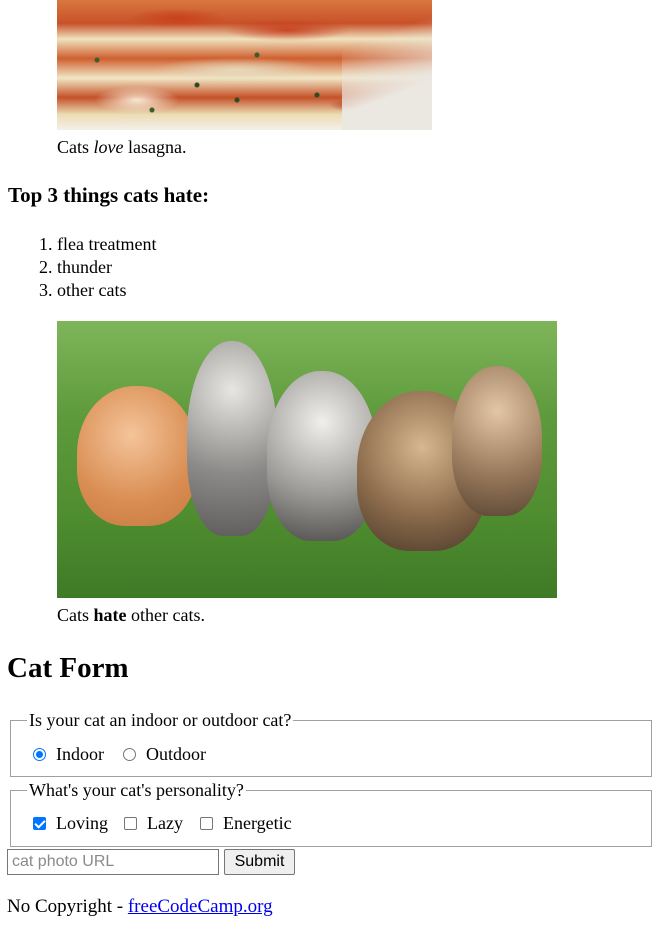  I want to click on loving-option: Loving, so click(70, 823).